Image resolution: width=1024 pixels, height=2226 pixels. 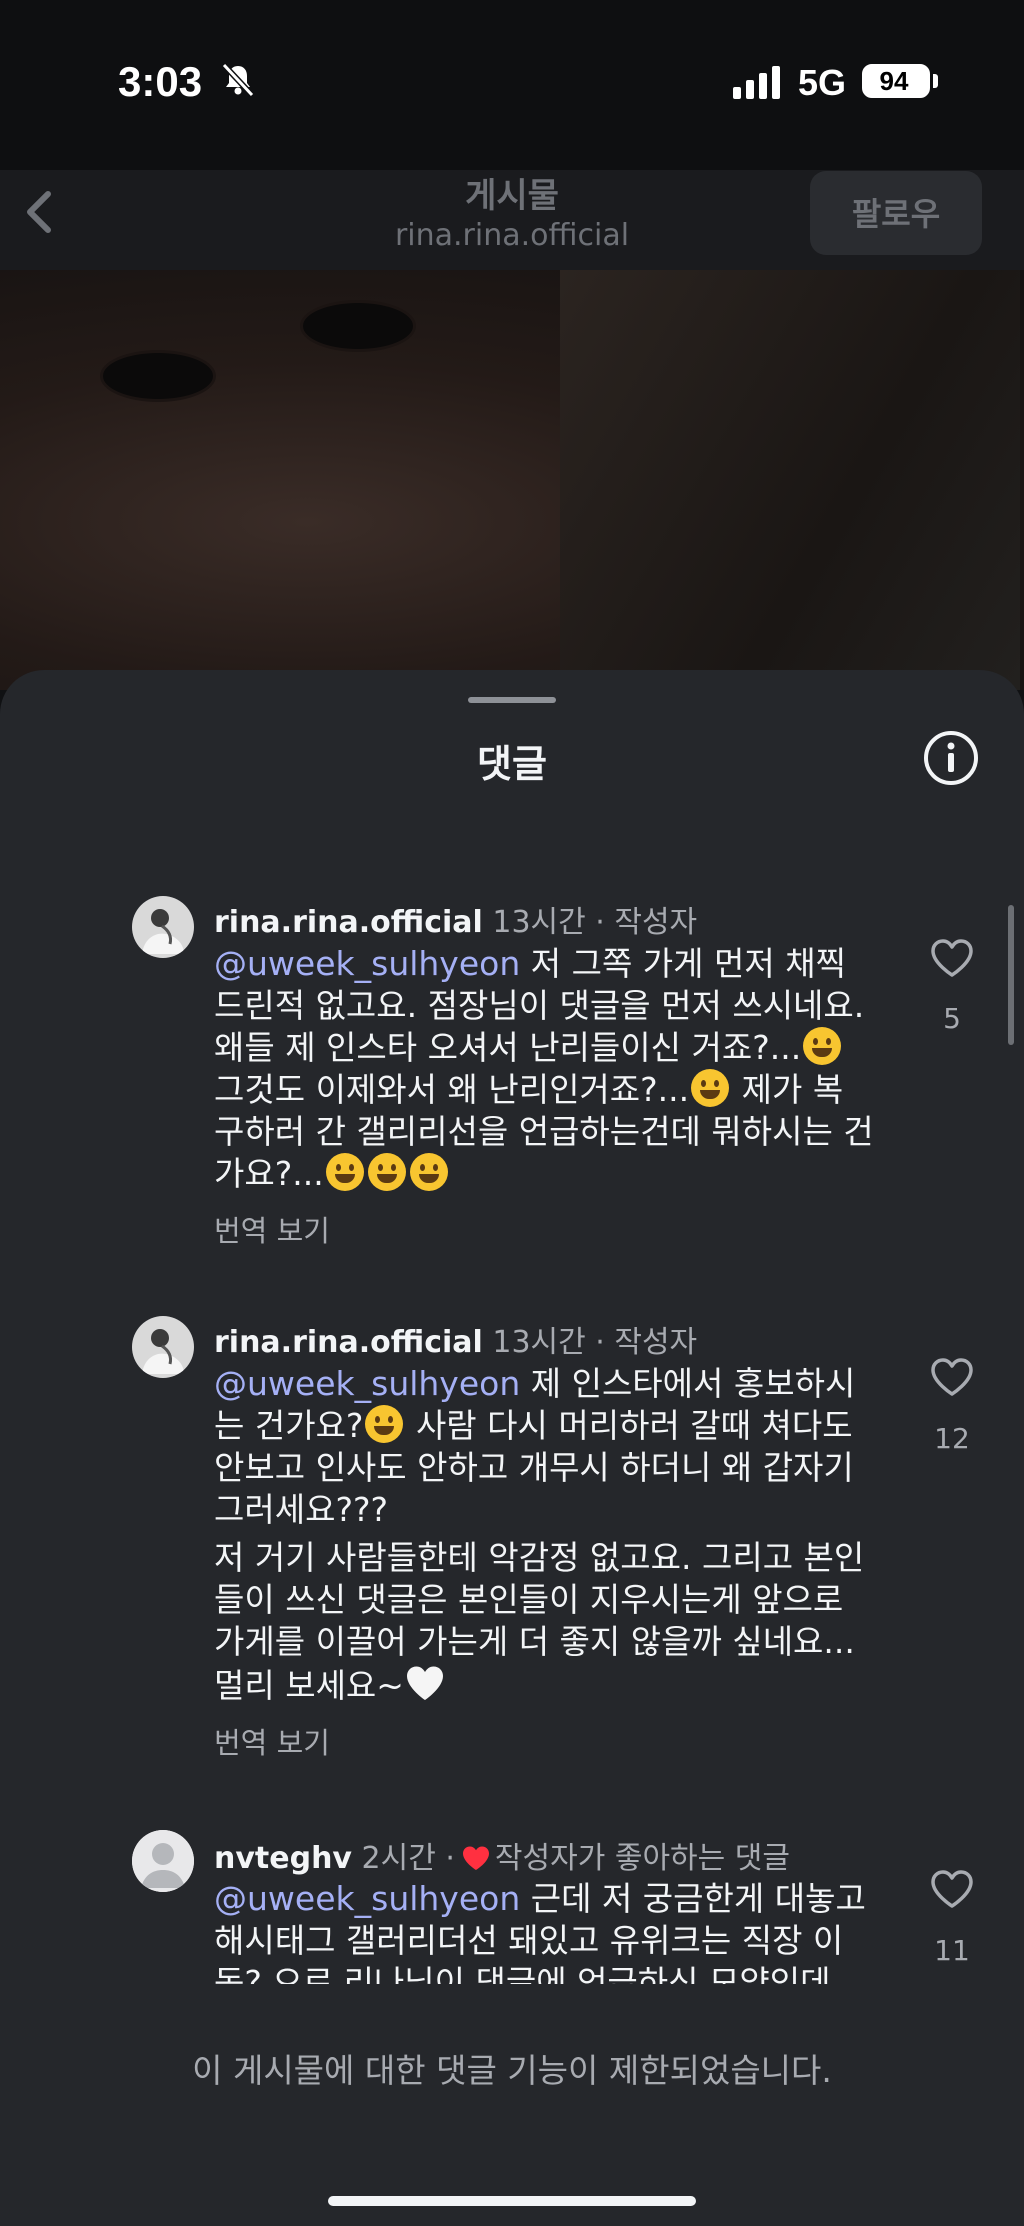 What do you see at coordinates (238, 80) in the screenshot?
I see `bell-muted-icon` at bounding box center [238, 80].